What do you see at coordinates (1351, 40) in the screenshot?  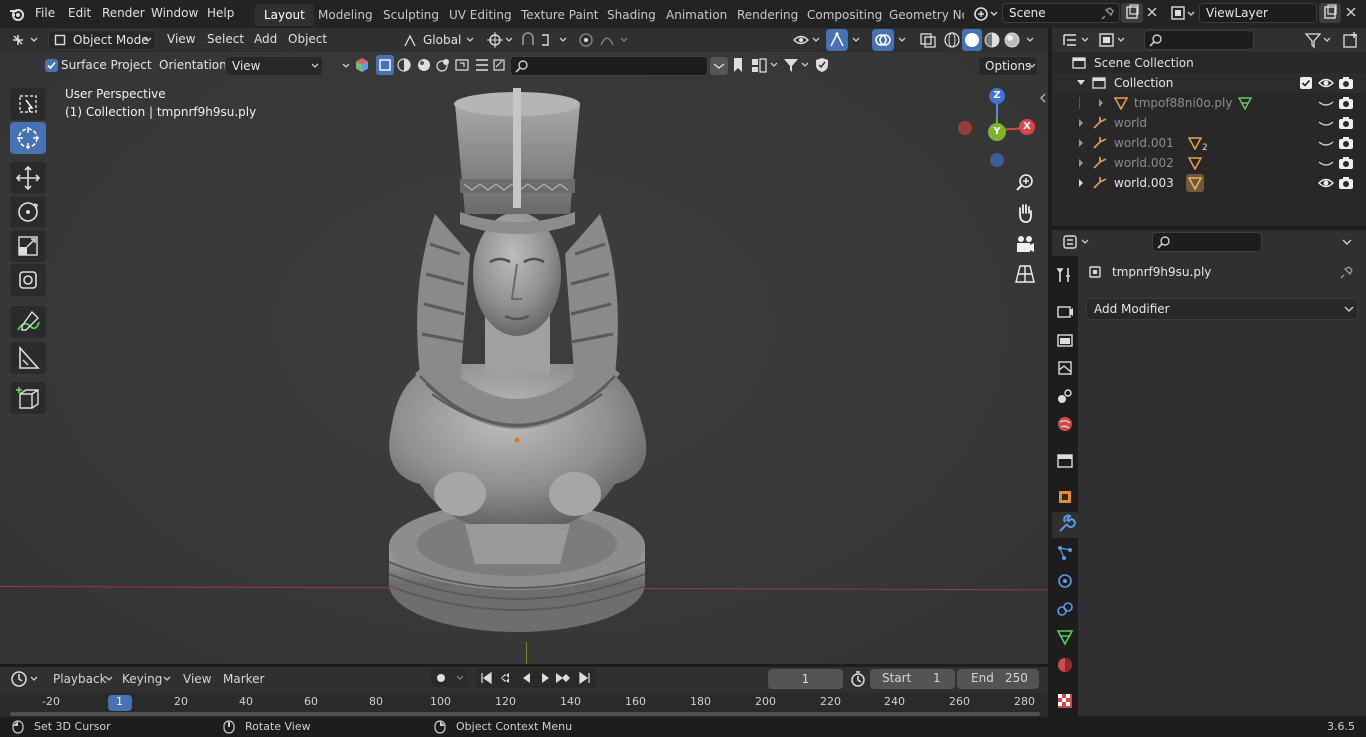 I see `new-collection-icon` at bounding box center [1351, 40].